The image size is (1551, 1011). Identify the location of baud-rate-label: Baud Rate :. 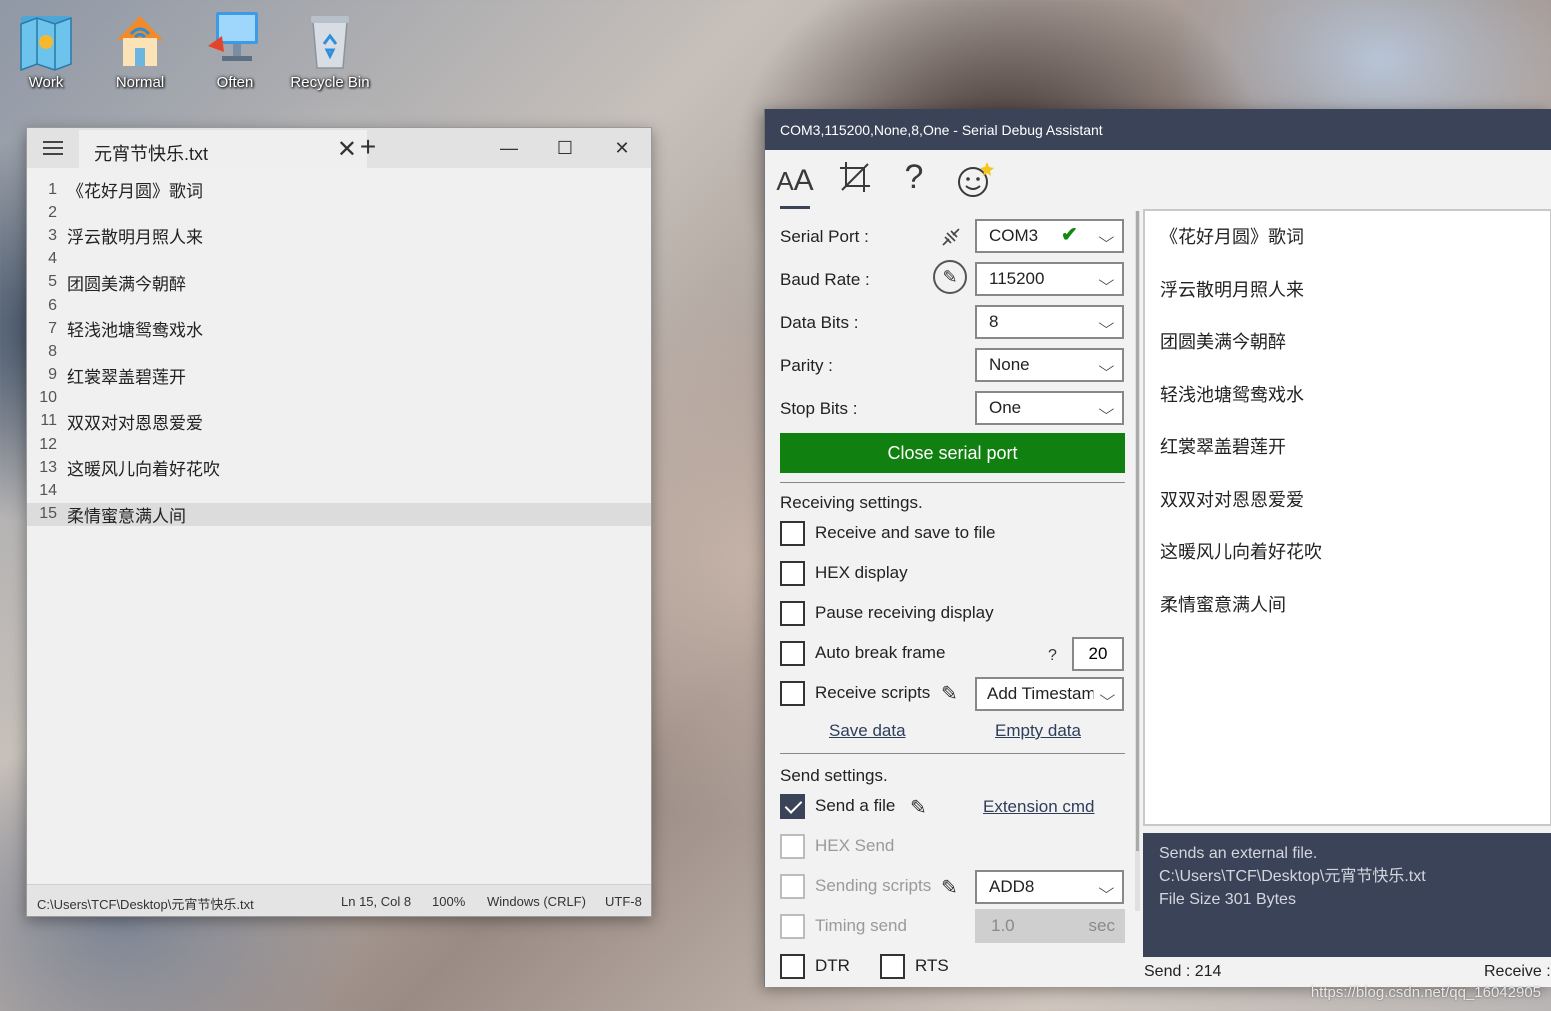
(825, 279).